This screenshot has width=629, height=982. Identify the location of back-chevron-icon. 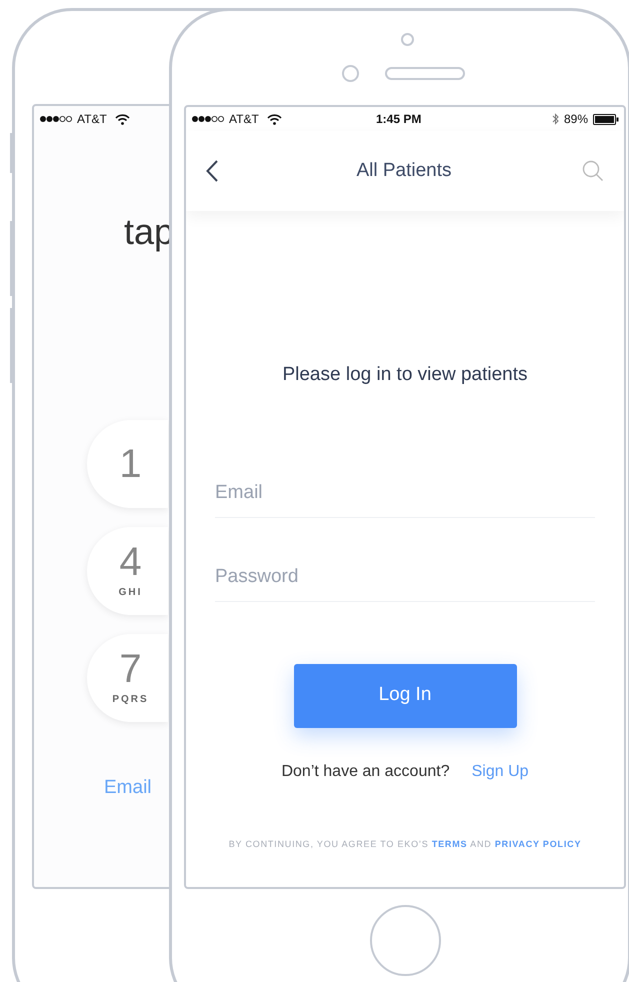
(212, 171).